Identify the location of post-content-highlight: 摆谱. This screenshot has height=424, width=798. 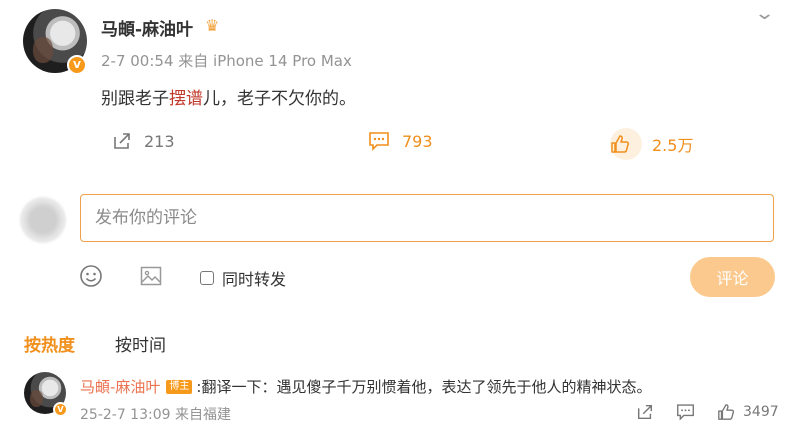
(186, 99).